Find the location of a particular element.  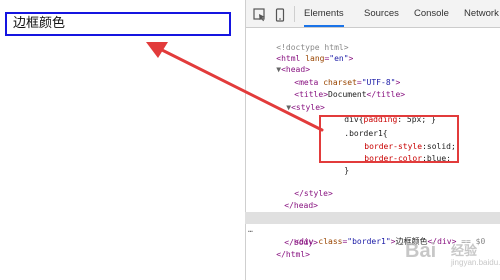

highlight-box is located at coordinates (389, 139).